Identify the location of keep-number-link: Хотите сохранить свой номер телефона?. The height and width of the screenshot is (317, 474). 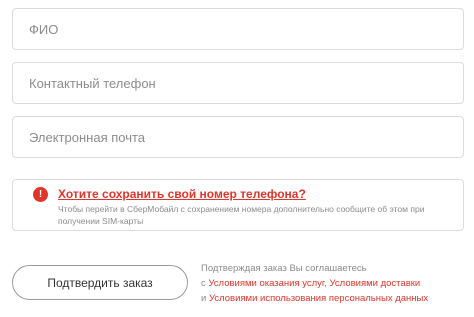
(182, 194).